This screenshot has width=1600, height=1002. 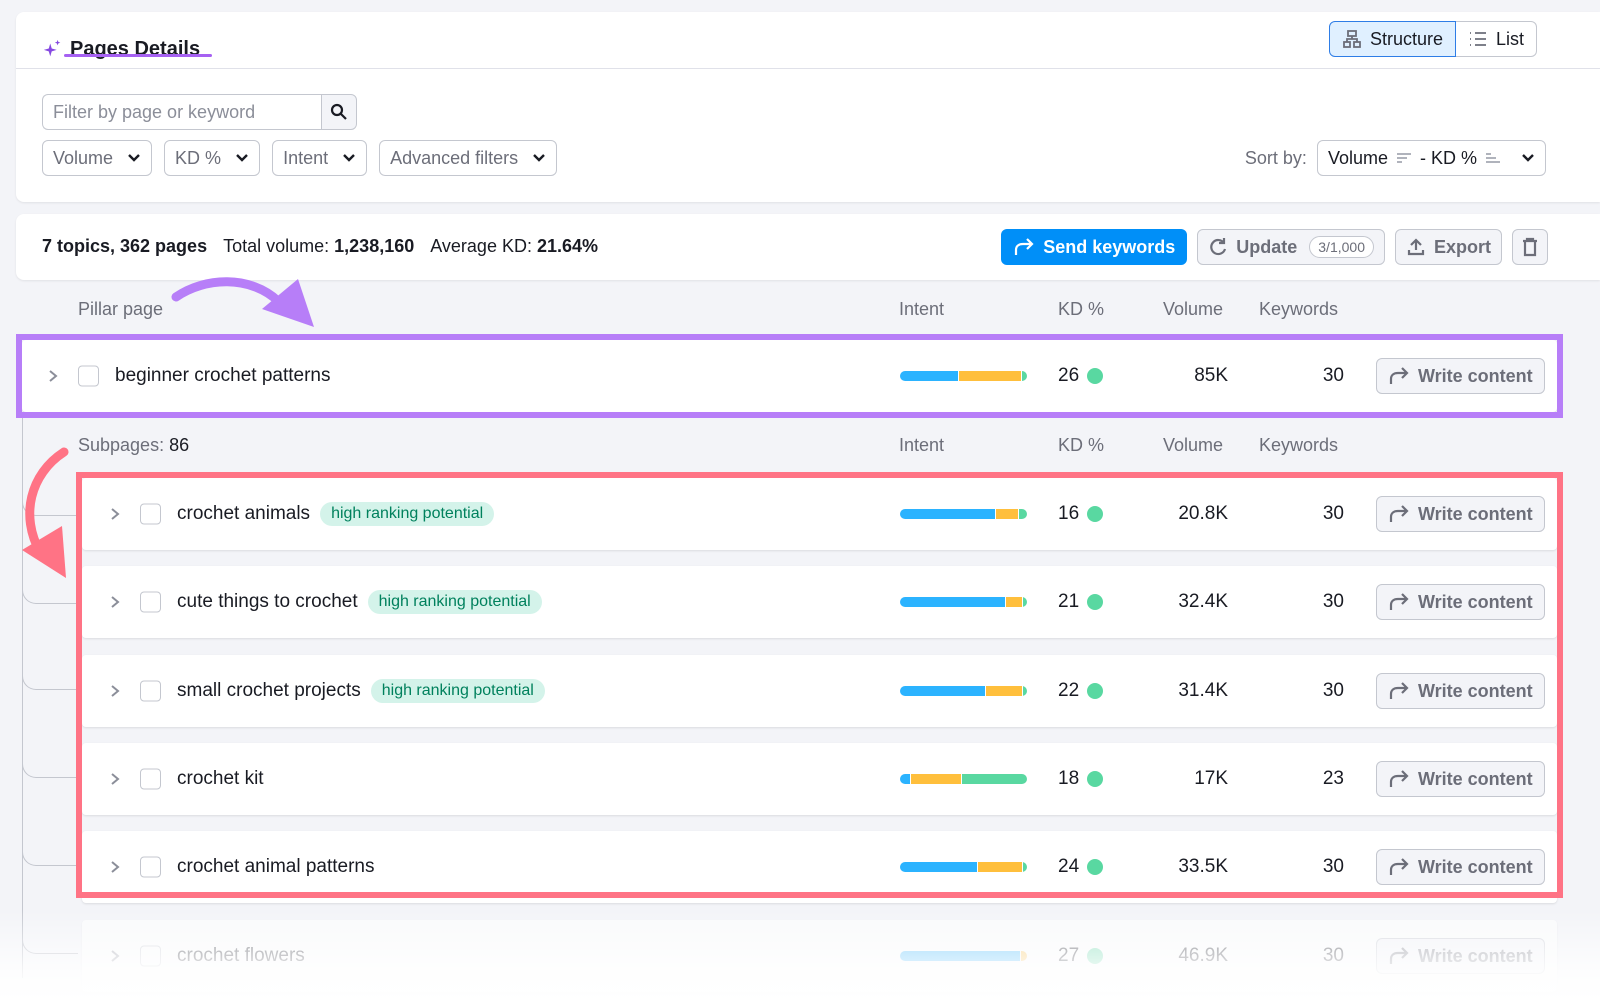 I want to click on sort-dropdown: Volume - KD %, so click(x=1431, y=158).